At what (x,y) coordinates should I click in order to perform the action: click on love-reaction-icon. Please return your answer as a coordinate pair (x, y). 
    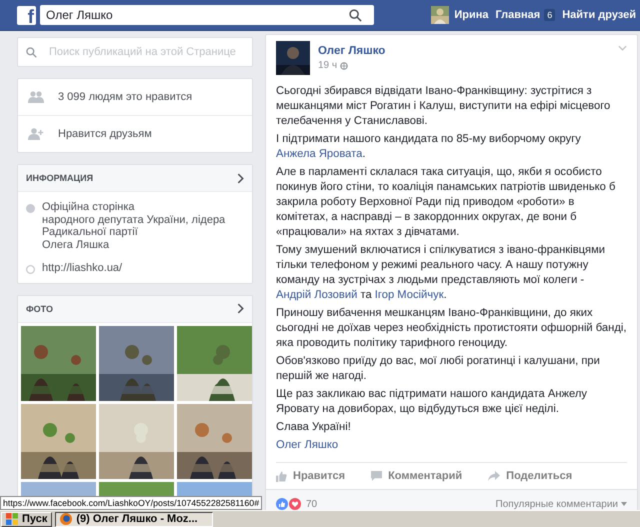
    Looking at the image, I should click on (295, 504).